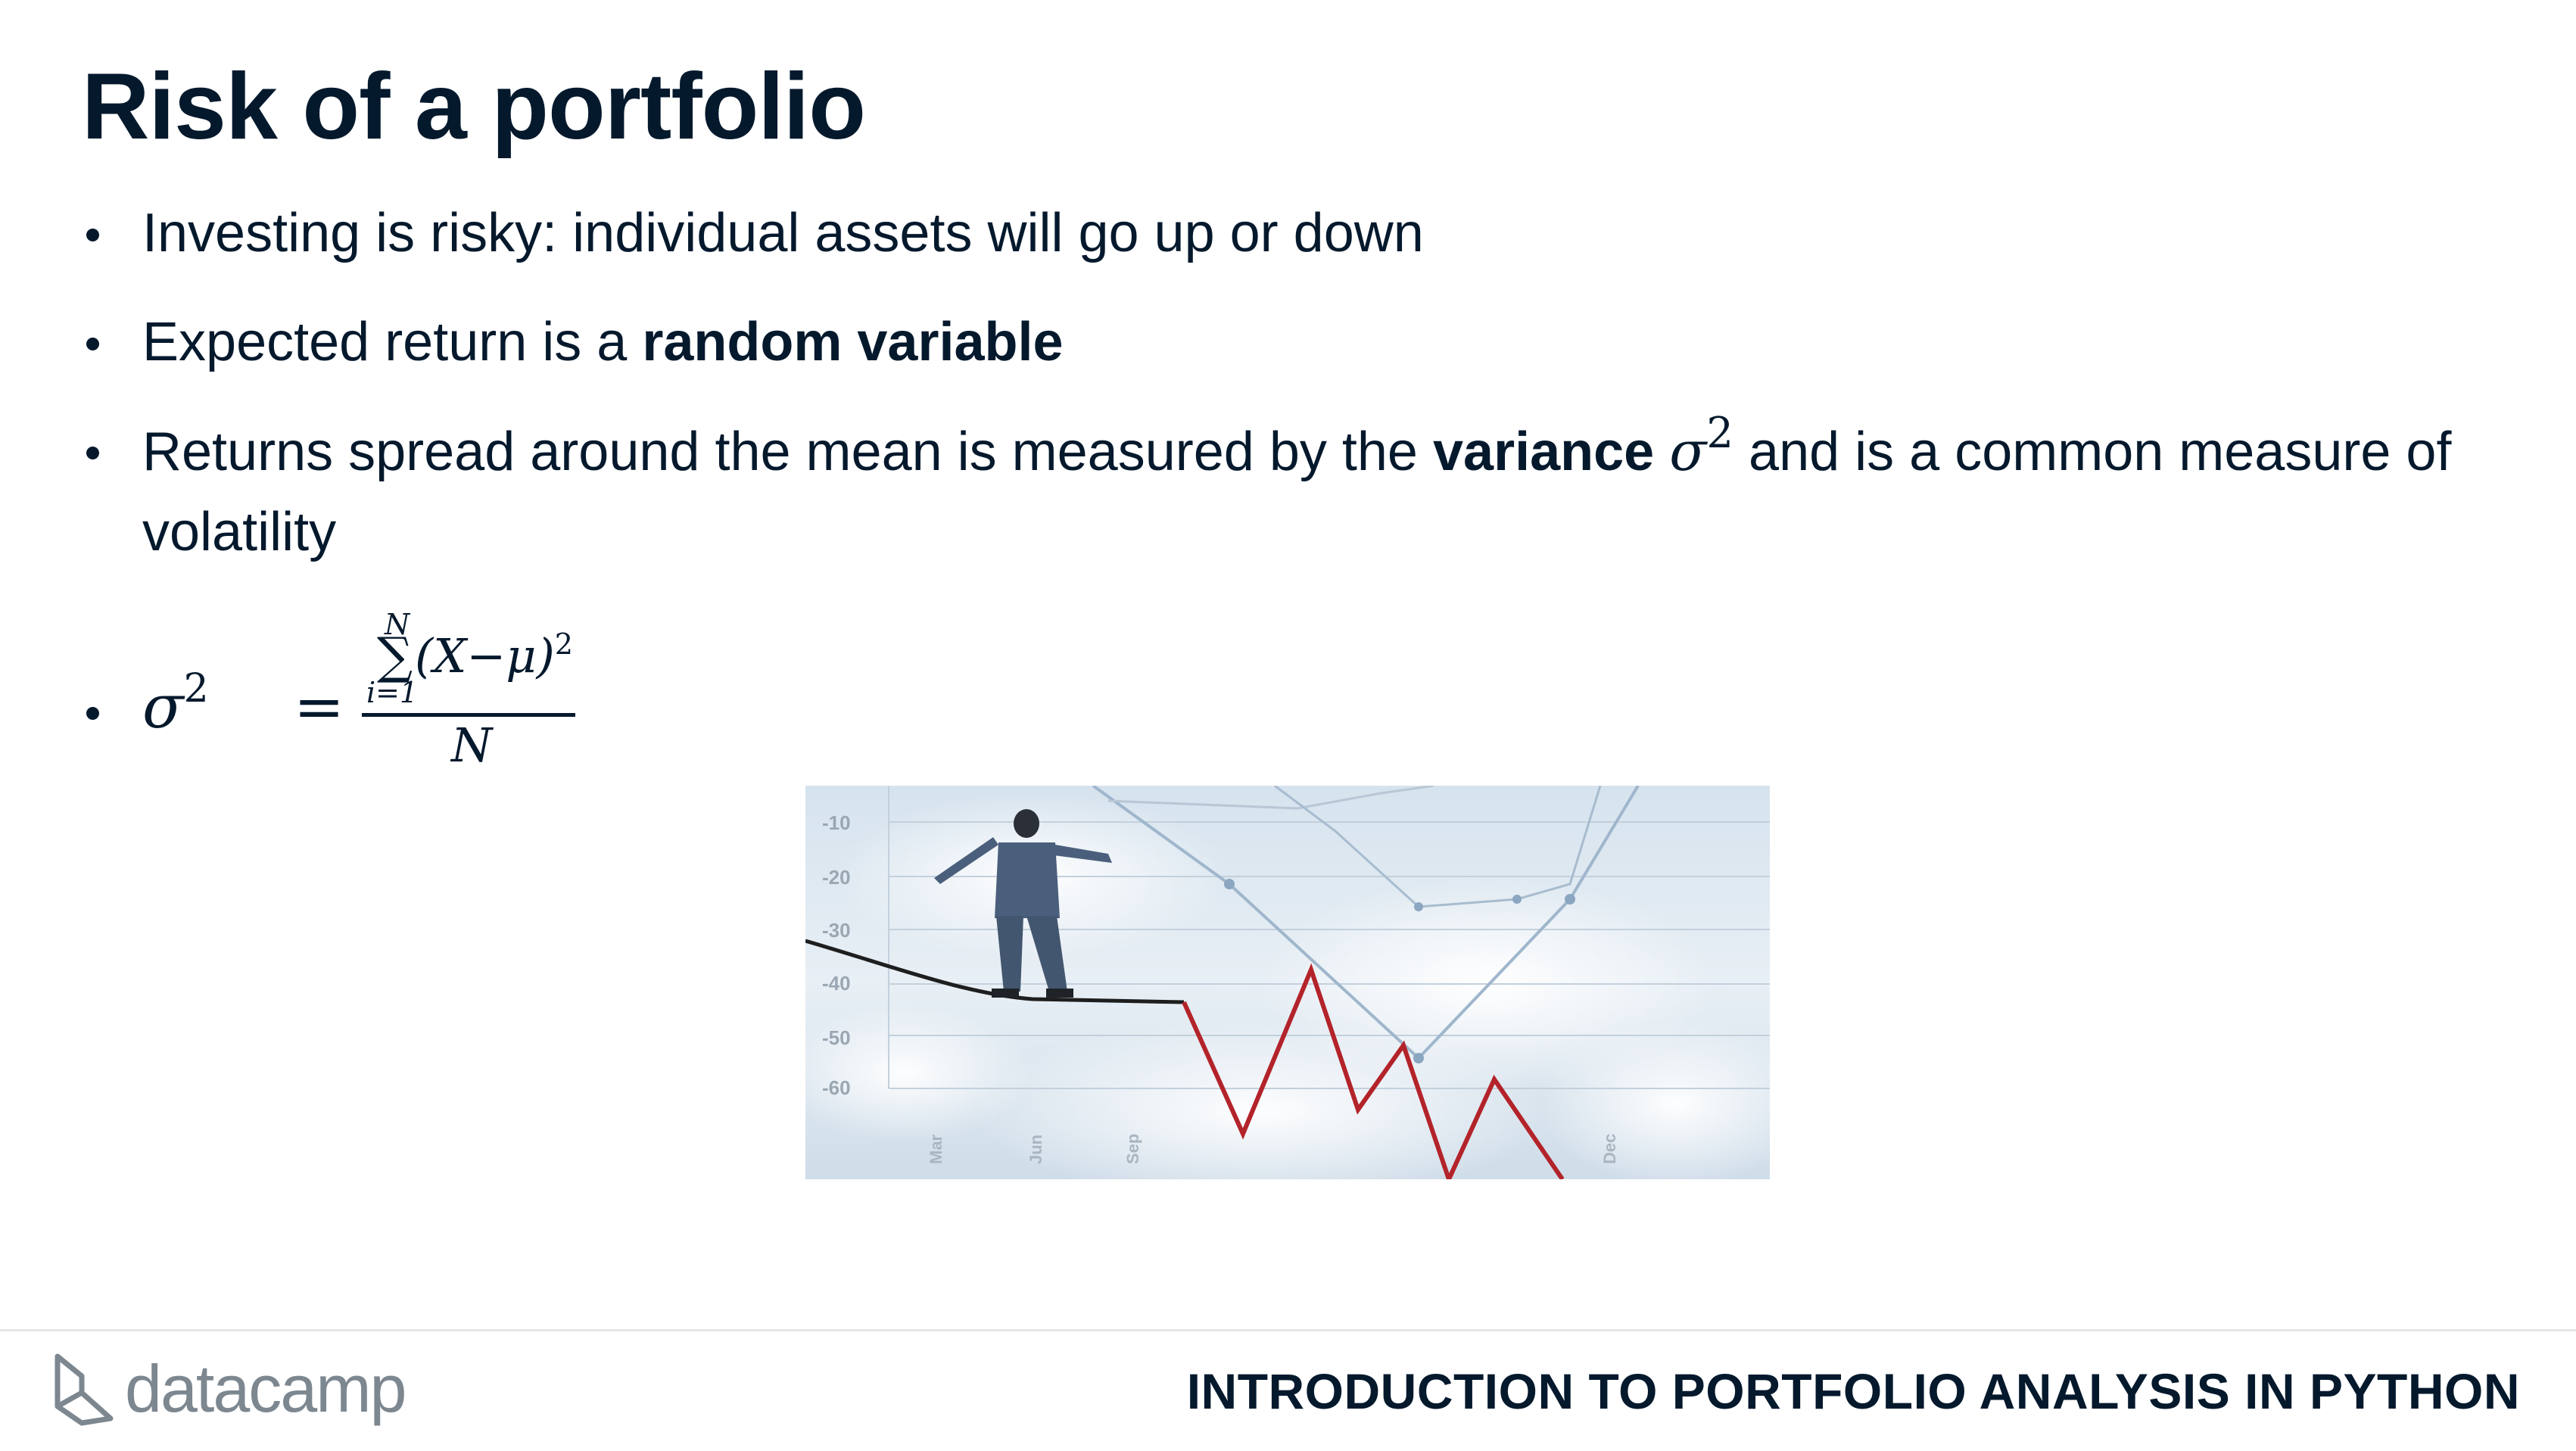  I want to click on x-tick-label: Sep, so click(1132, 1149).